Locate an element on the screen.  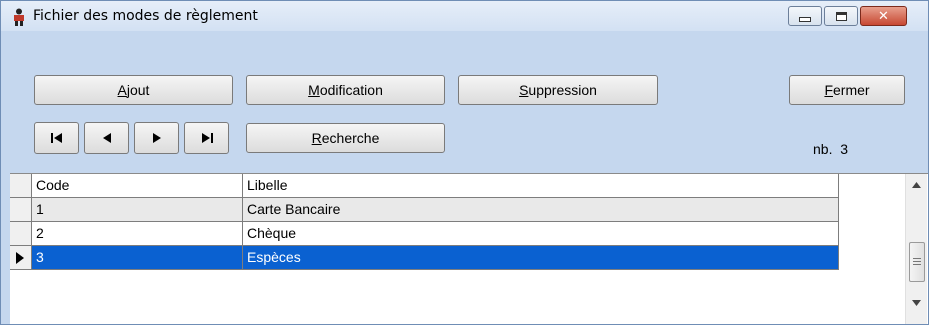
ajout-button: Ajout is located at coordinates (133, 90).